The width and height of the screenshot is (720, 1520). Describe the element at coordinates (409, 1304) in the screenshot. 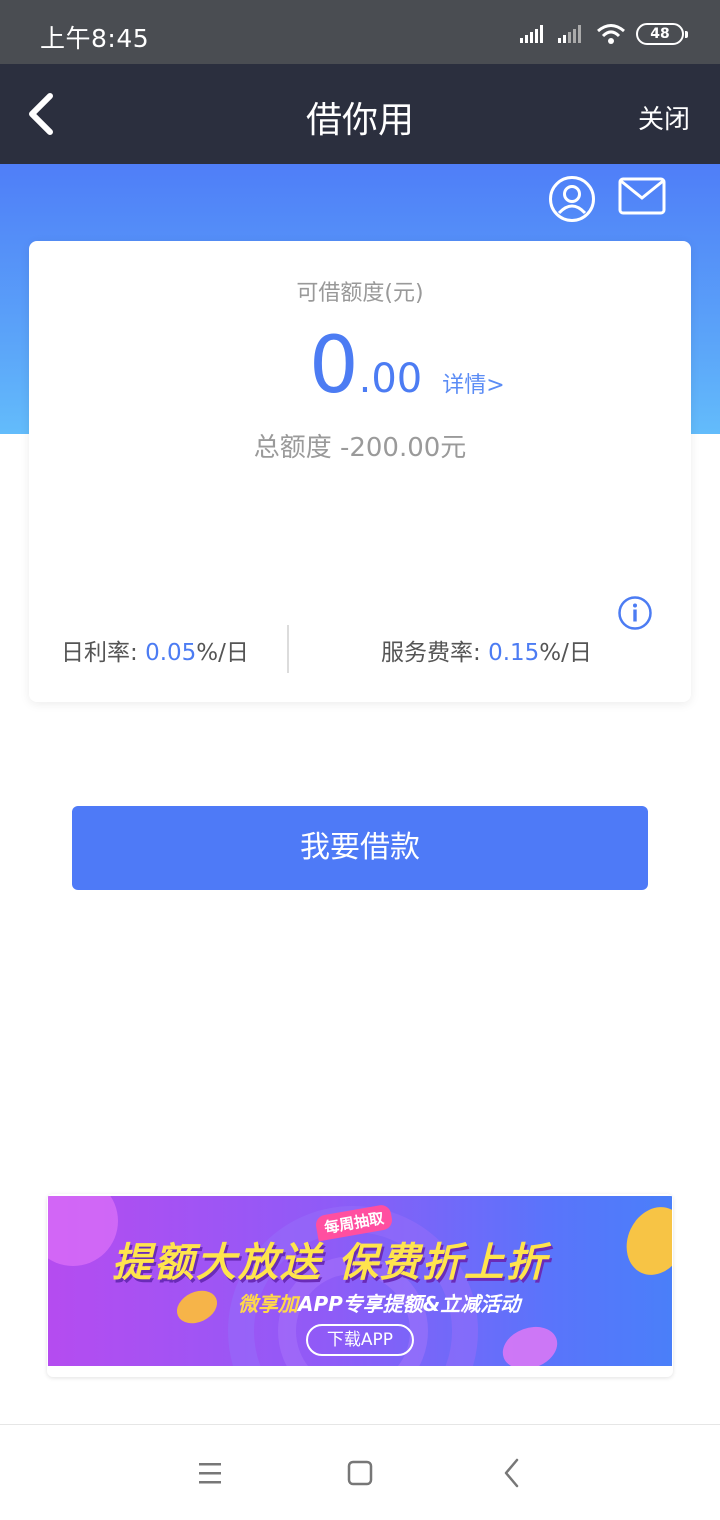

I see `banner-subtitle-text: APP专享提额&立减活动` at that location.